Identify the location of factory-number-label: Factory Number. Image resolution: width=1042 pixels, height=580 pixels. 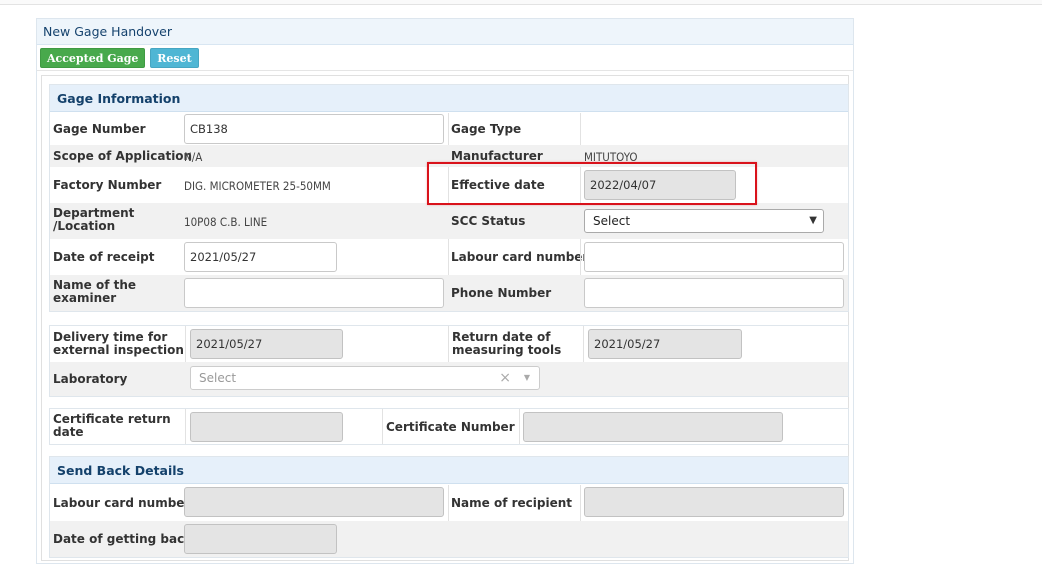
(107, 185).